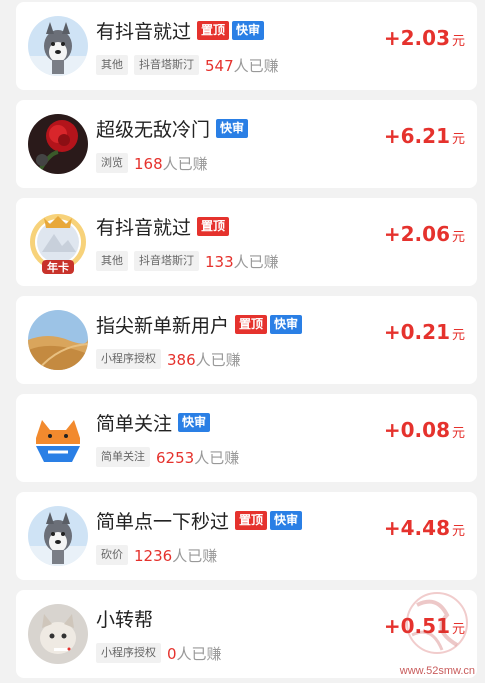 The width and height of the screenshot is (485, 683). I want to click on category-tag: 浏览, so click(112, 163).